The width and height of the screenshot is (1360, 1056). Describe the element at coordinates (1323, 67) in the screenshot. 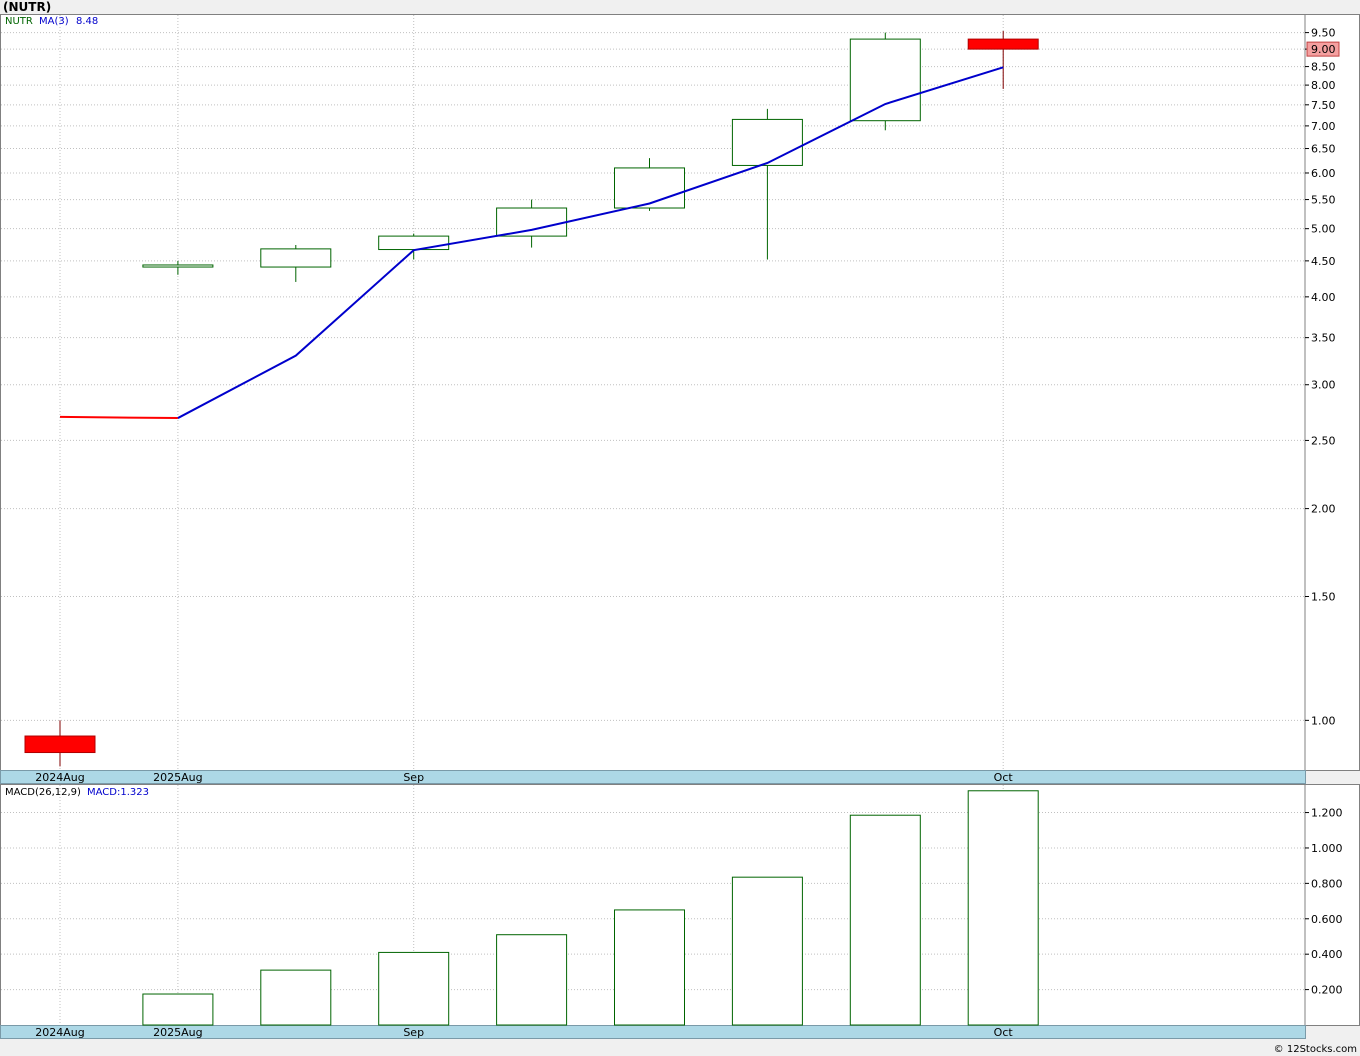

I see `price-tick-label: 8.50` at that location.